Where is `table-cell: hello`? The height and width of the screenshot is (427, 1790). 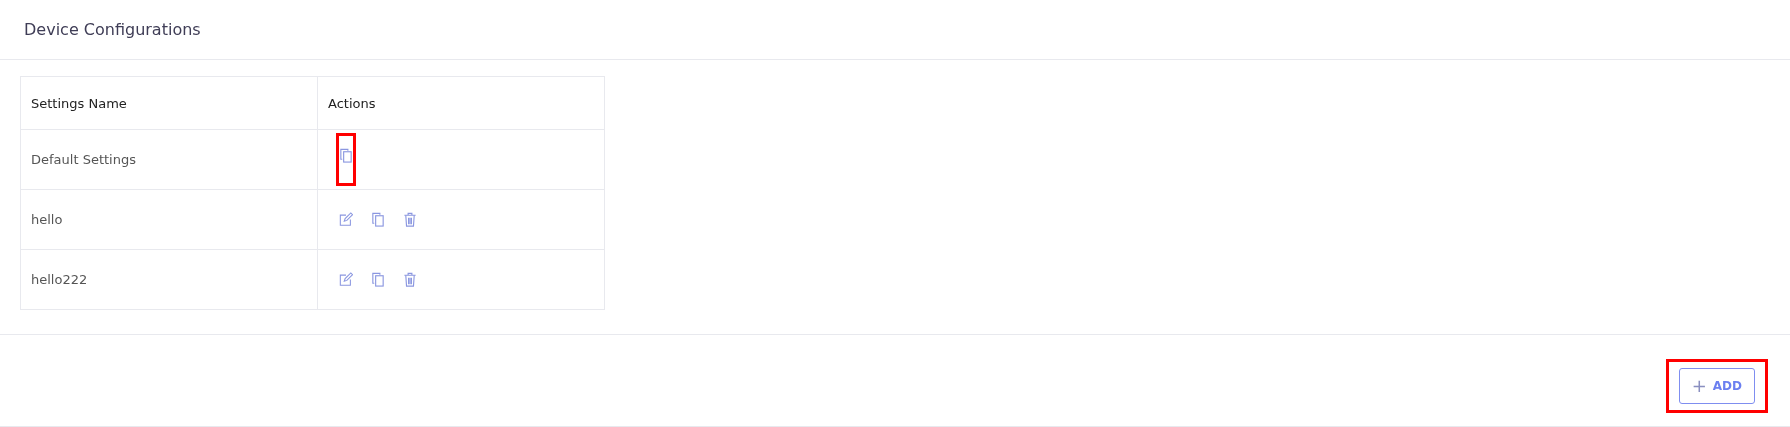
table-cell: hello is located at coordinates (169, 219).